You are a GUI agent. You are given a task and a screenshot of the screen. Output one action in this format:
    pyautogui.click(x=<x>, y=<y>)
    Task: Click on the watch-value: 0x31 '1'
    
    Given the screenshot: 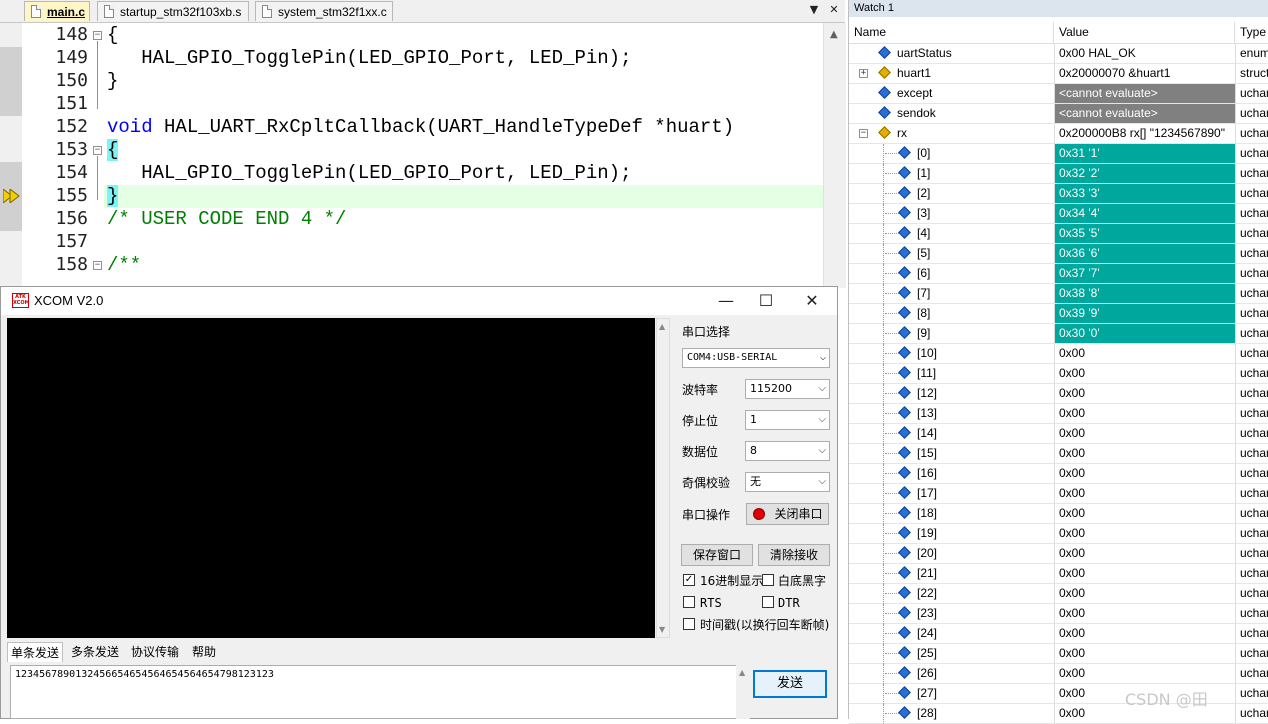 What is the action you would take?
    pyautogui.click(x=1144, y=153)
    